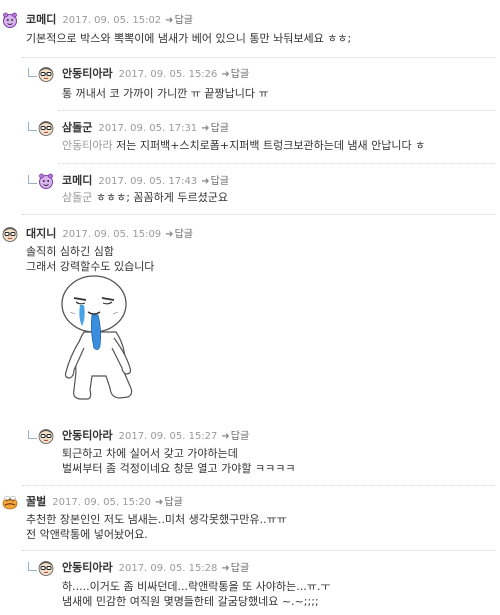 Image resolution: width=500 pixels, height=615 pixels. Describe the element at coordinates (244, 145) in the screenshot. I see `comment-text: 안동티아라 저는 지퍼백+스치로폼+지퍼백 트렁크보관하는데 냄새 안납니다 ㅎ` at that location.